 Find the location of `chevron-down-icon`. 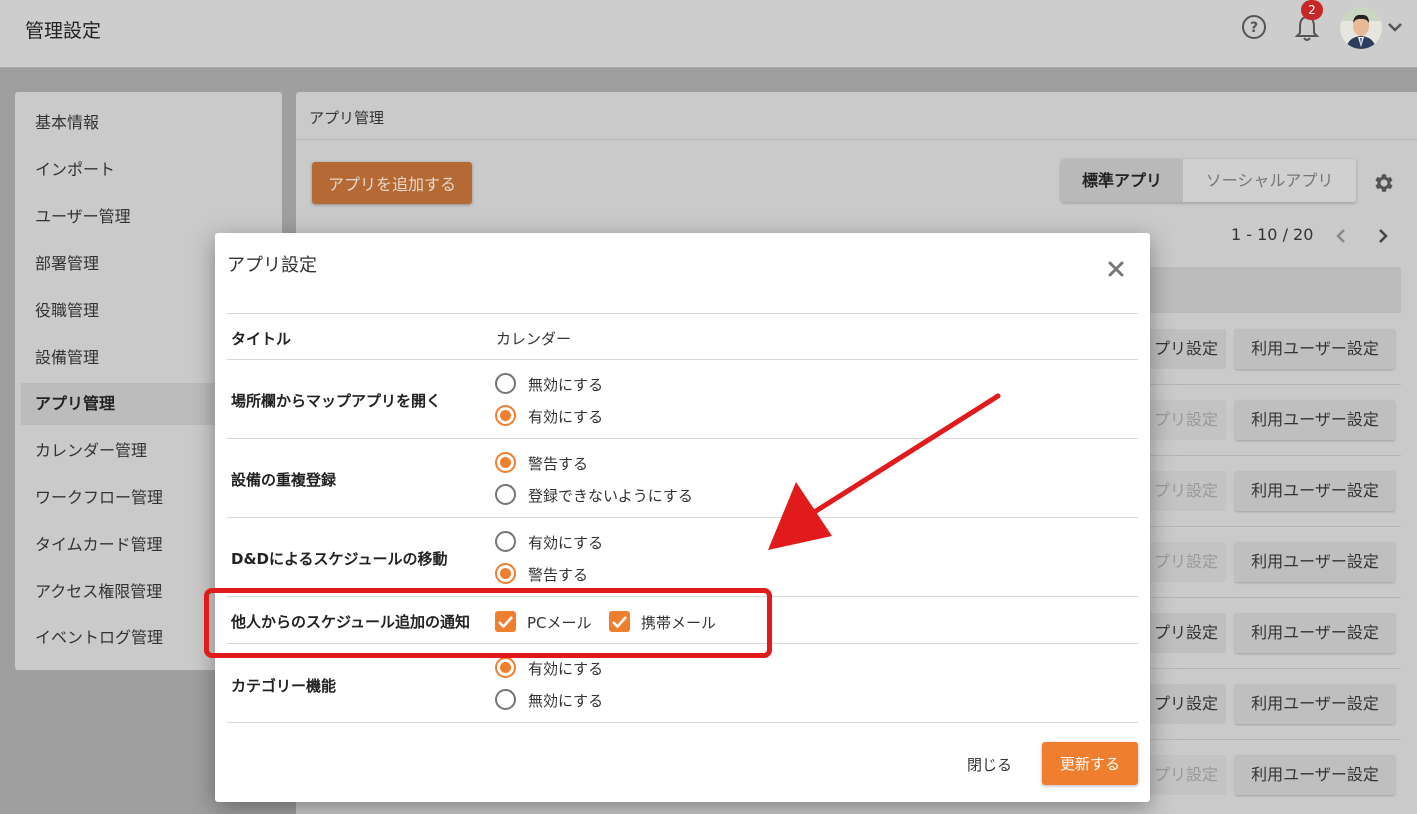

chevron-down-icon is located at coordinates (1395, 27).